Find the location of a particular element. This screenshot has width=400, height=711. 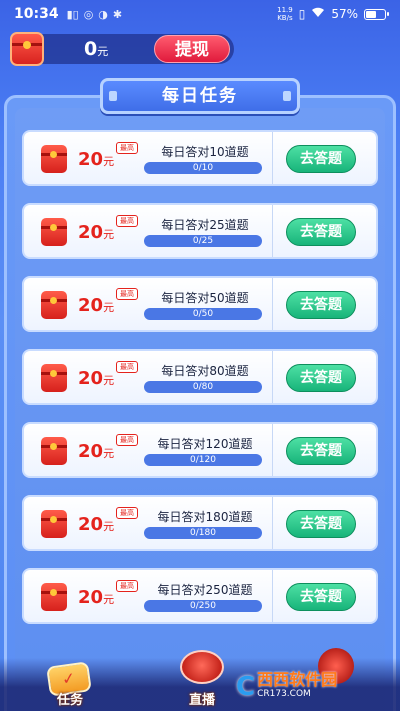

status-bar-left: 10:34 ▮▯ ◎ ◑ ✱ is located at coordinates (68, 14).